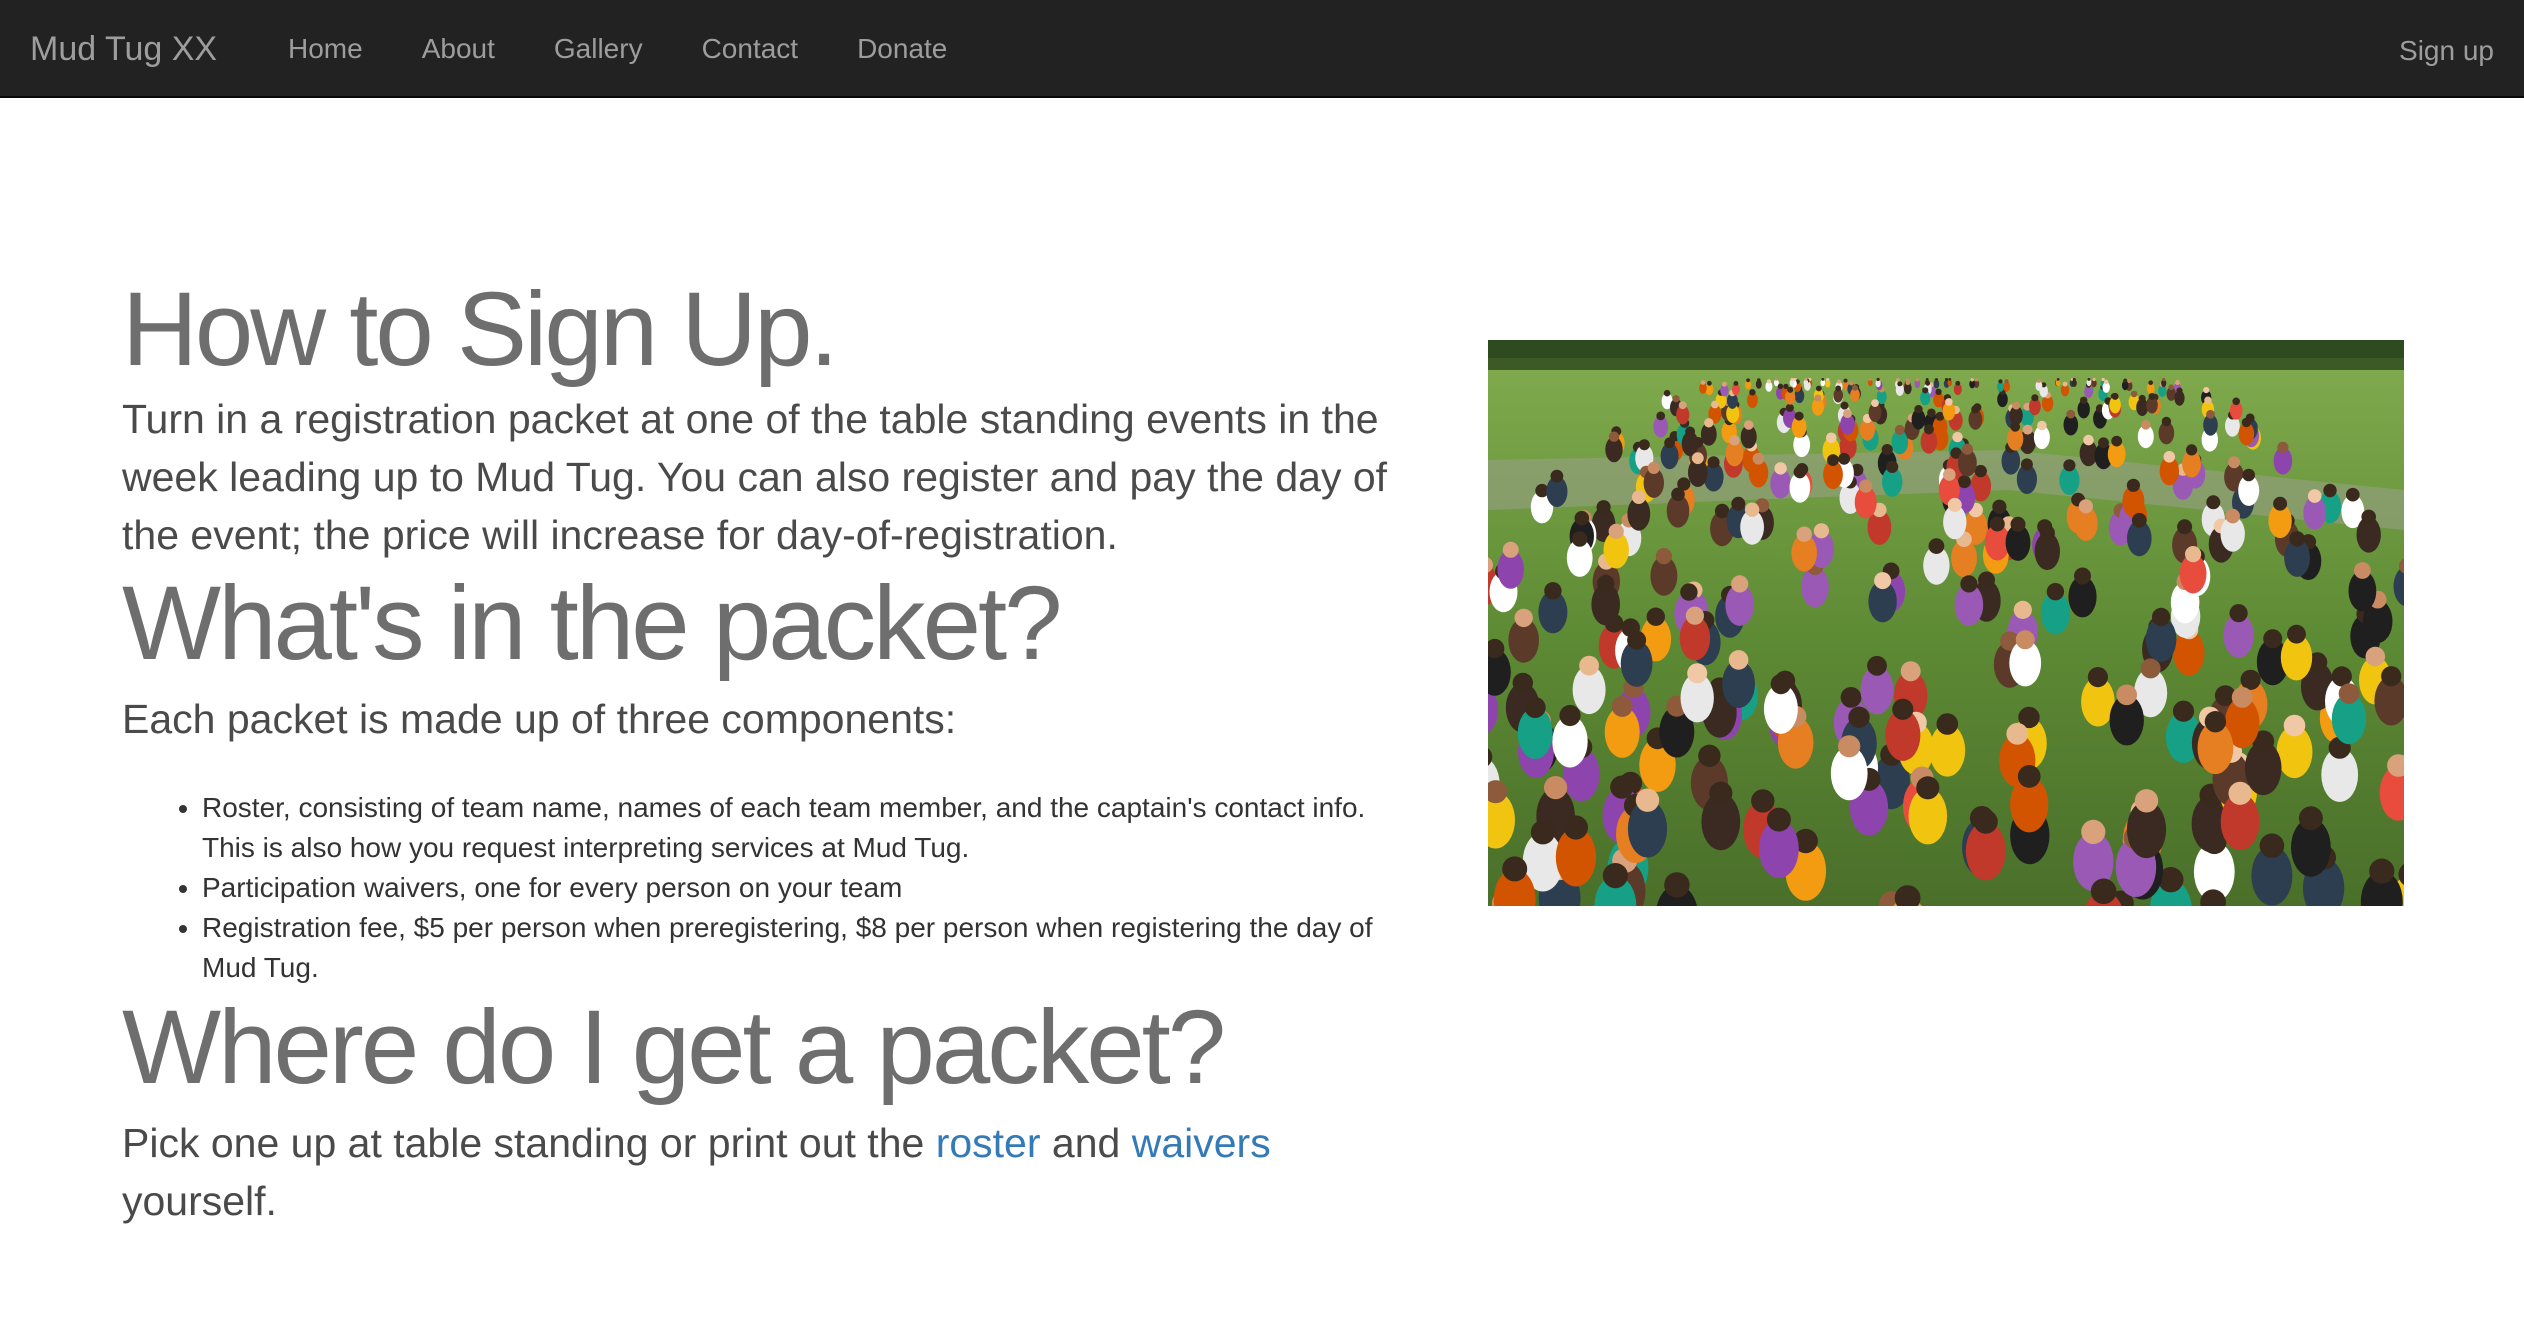 This screenshot has width=2524, height=1342. I want to click on get-packet-text-middle: and, so click(1086, 1143).